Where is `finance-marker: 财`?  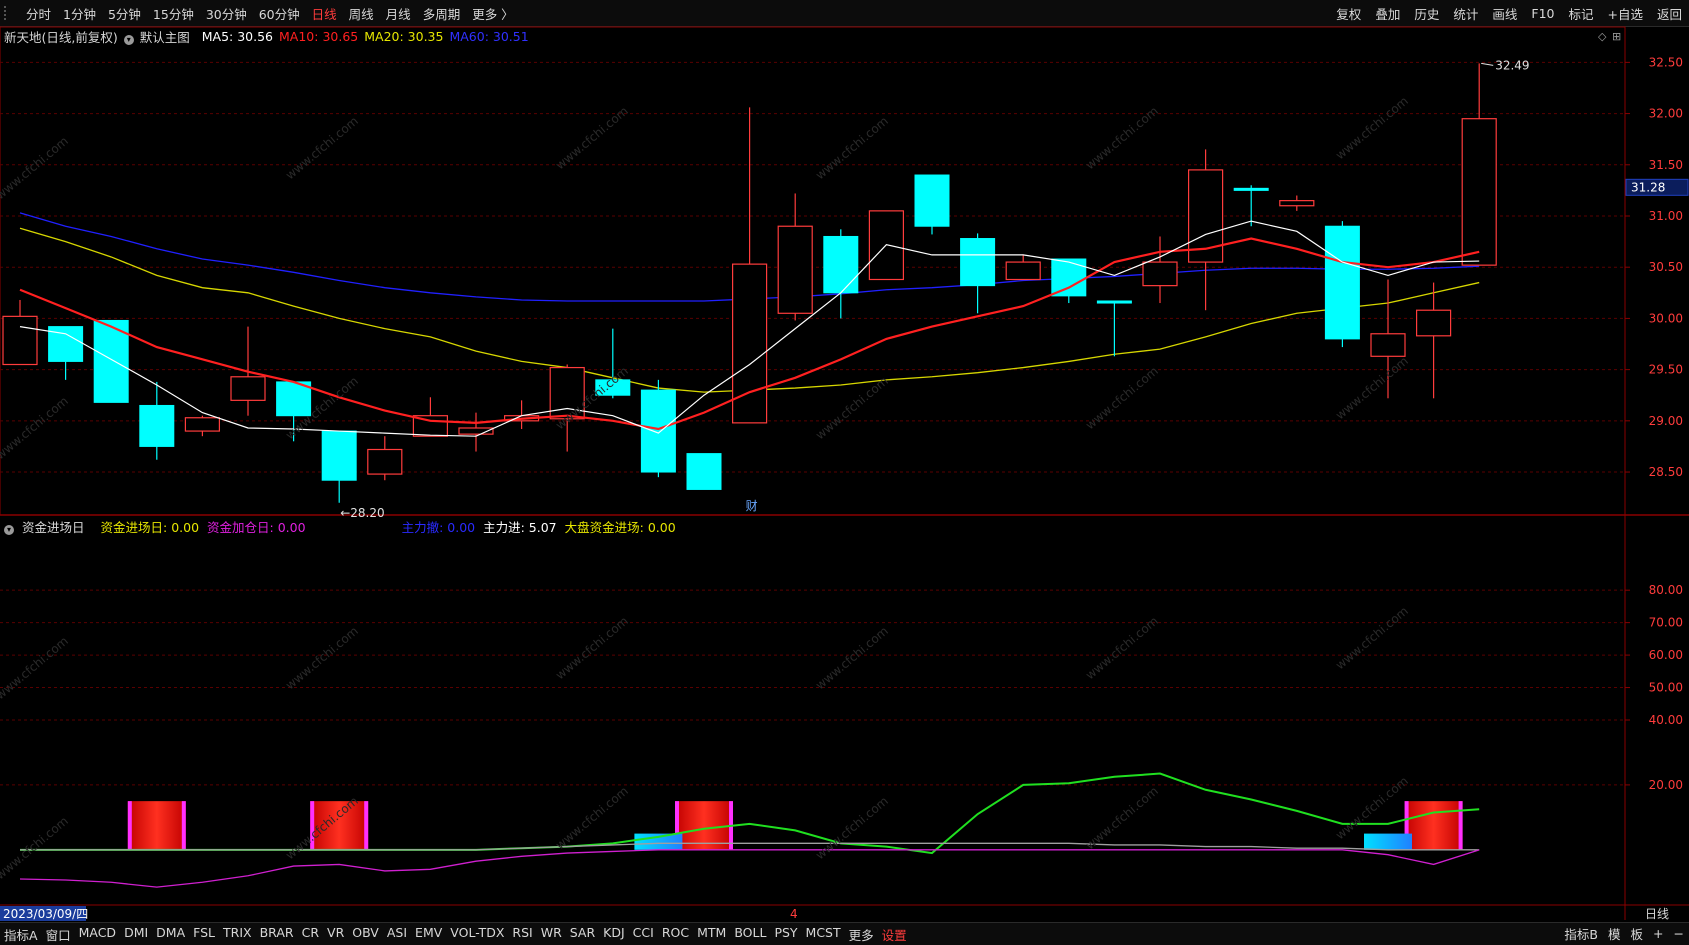 finance-marker: 财 is located at coordinates (752, 506).